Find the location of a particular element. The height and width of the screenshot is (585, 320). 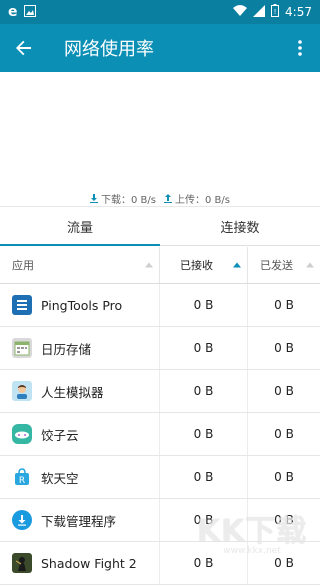

overflow-menu-button is located at coordinates (300, 48).